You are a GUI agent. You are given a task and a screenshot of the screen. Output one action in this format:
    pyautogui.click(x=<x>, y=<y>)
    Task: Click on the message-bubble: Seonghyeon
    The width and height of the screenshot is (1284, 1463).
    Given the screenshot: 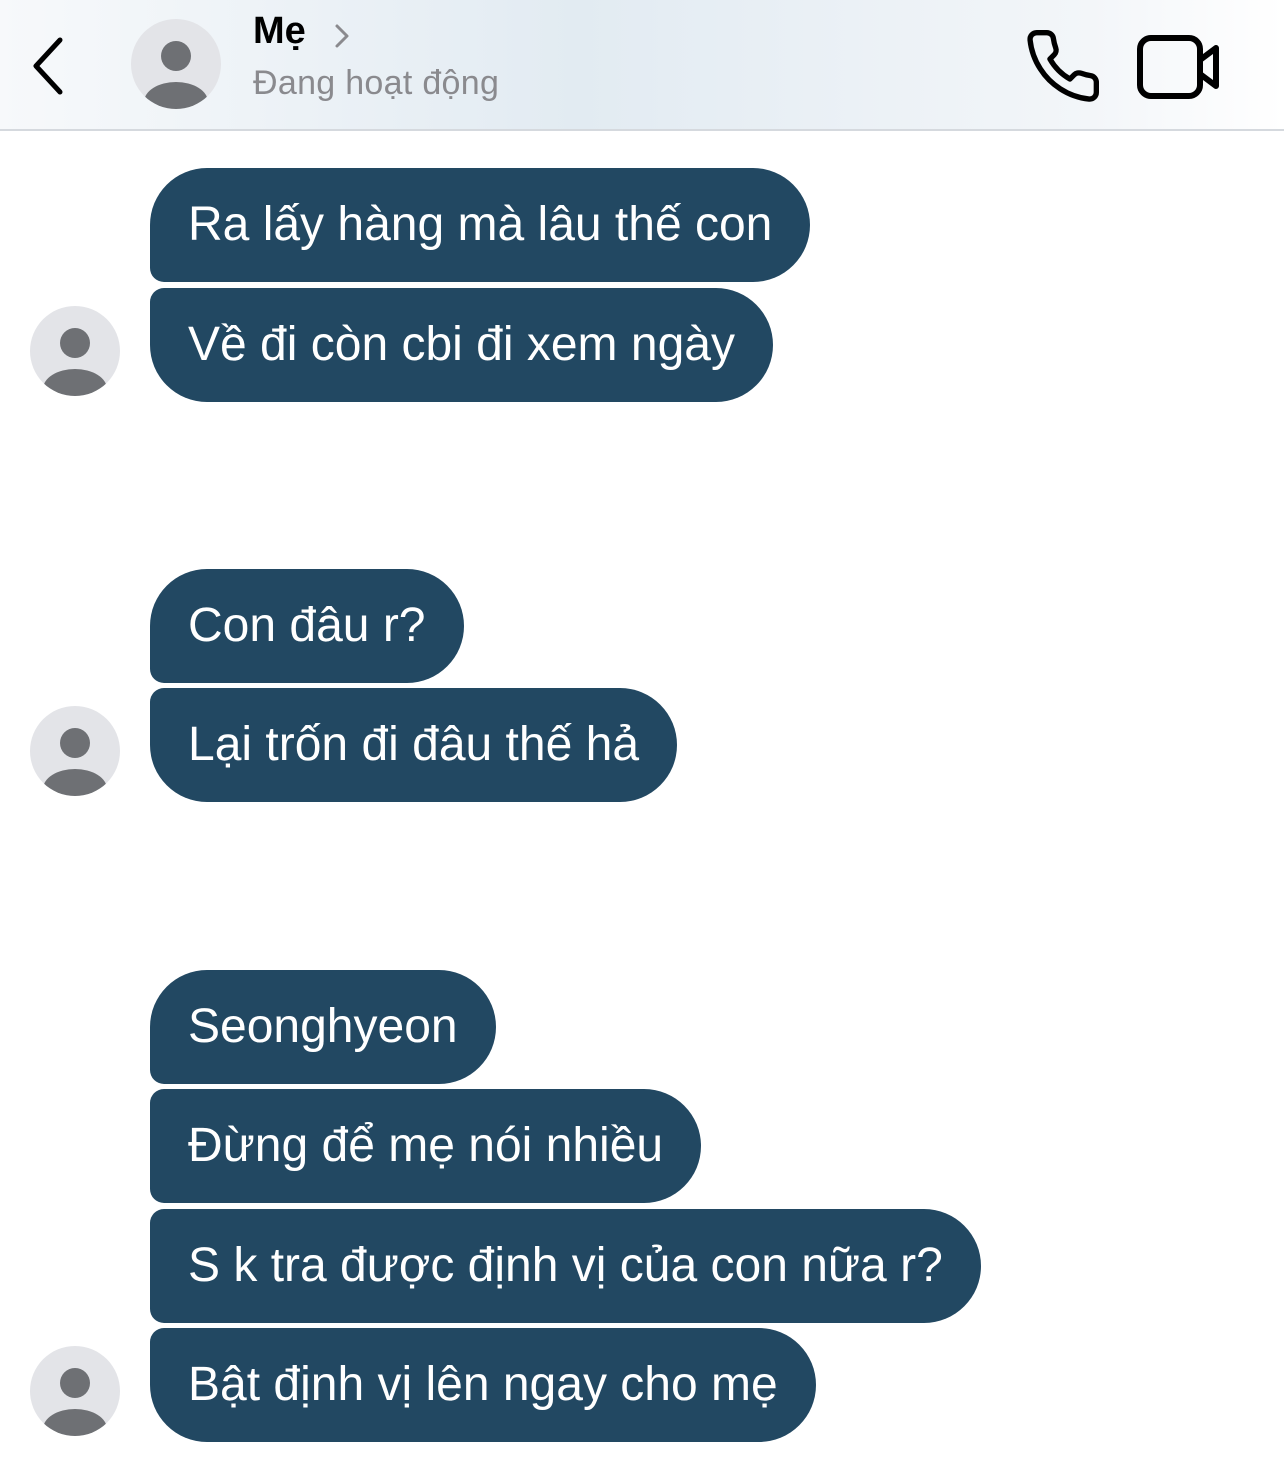 What is the action you would take?
    pyautogui.click(x=323, y=1027)
    